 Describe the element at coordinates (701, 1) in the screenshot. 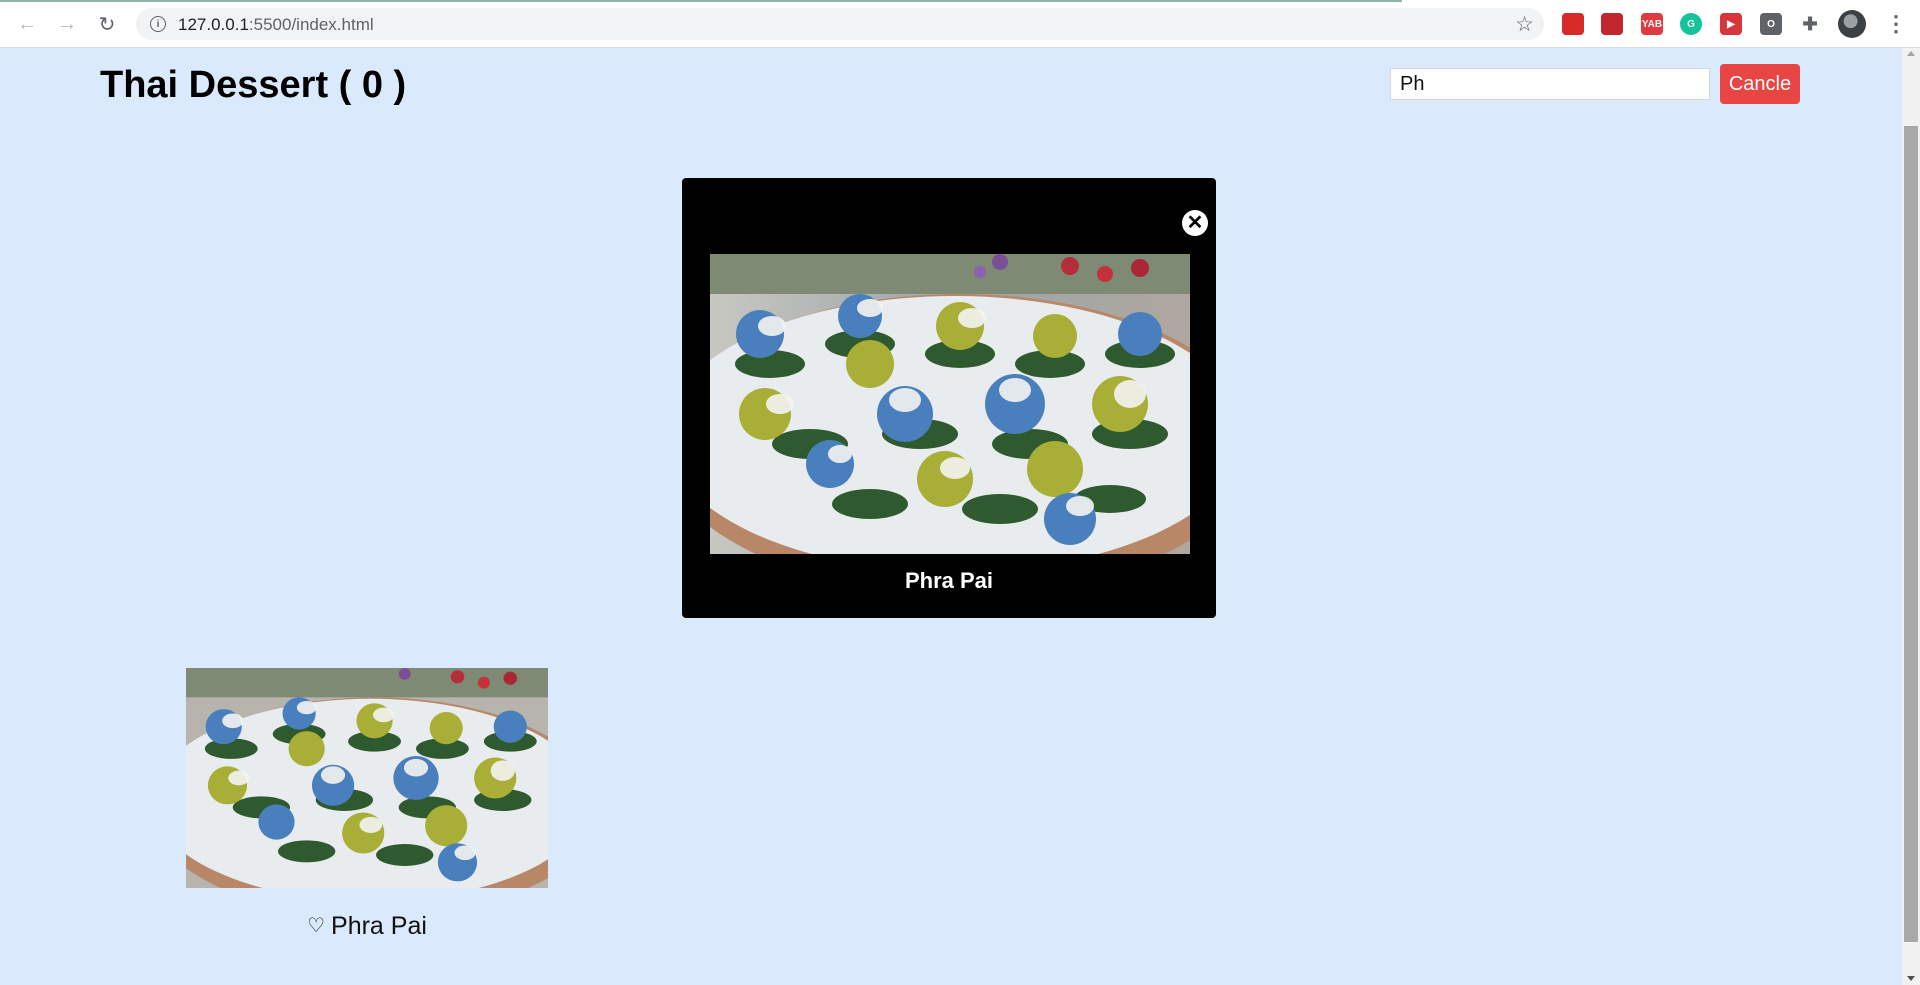

I see `page-load-progress` at that location.